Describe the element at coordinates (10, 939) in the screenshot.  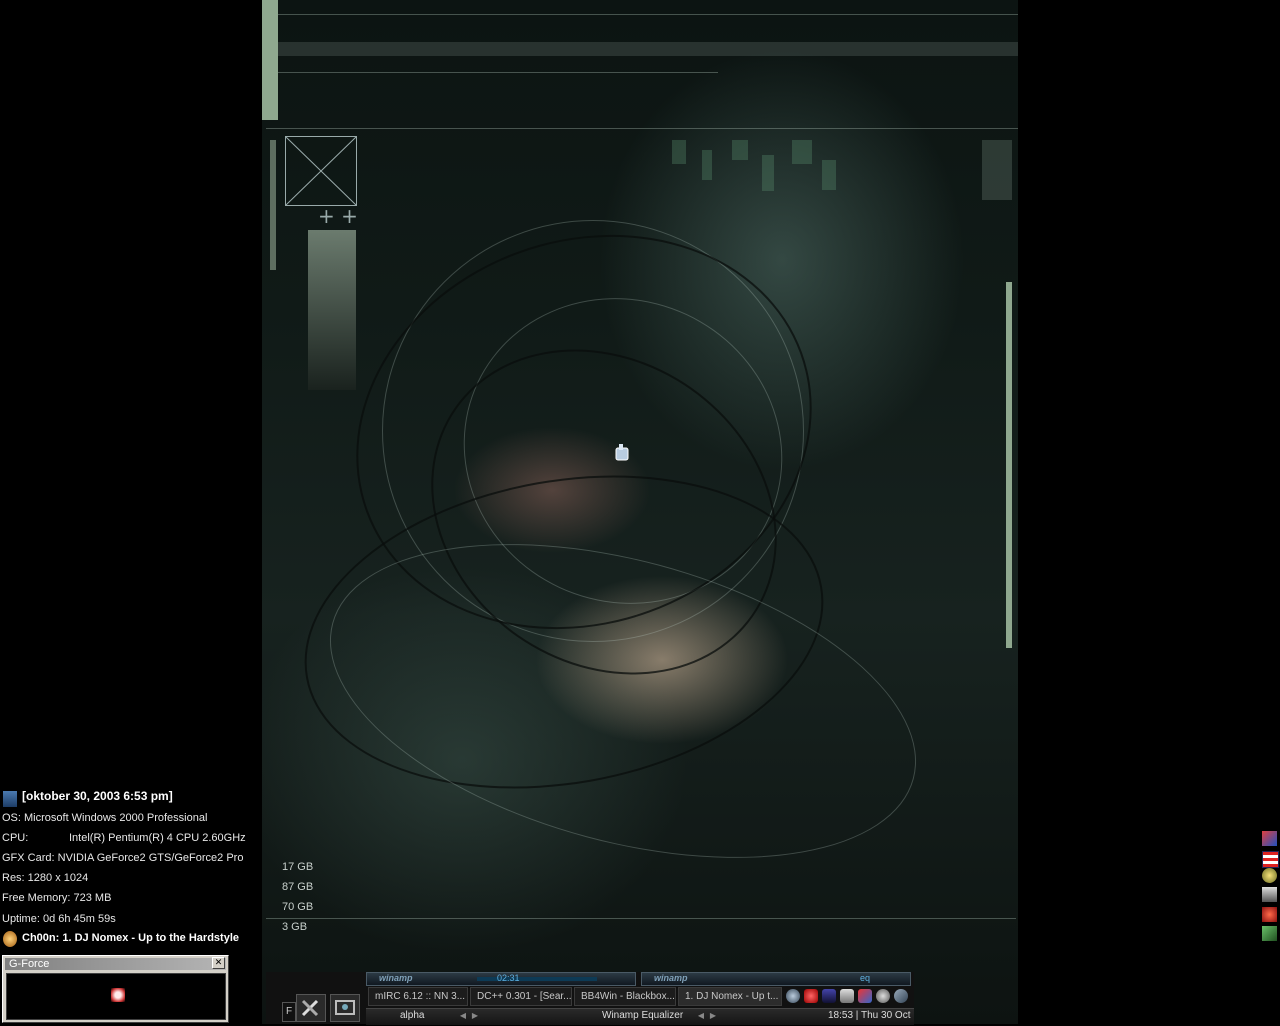
I see `winamp-lightning-icon` at that location.